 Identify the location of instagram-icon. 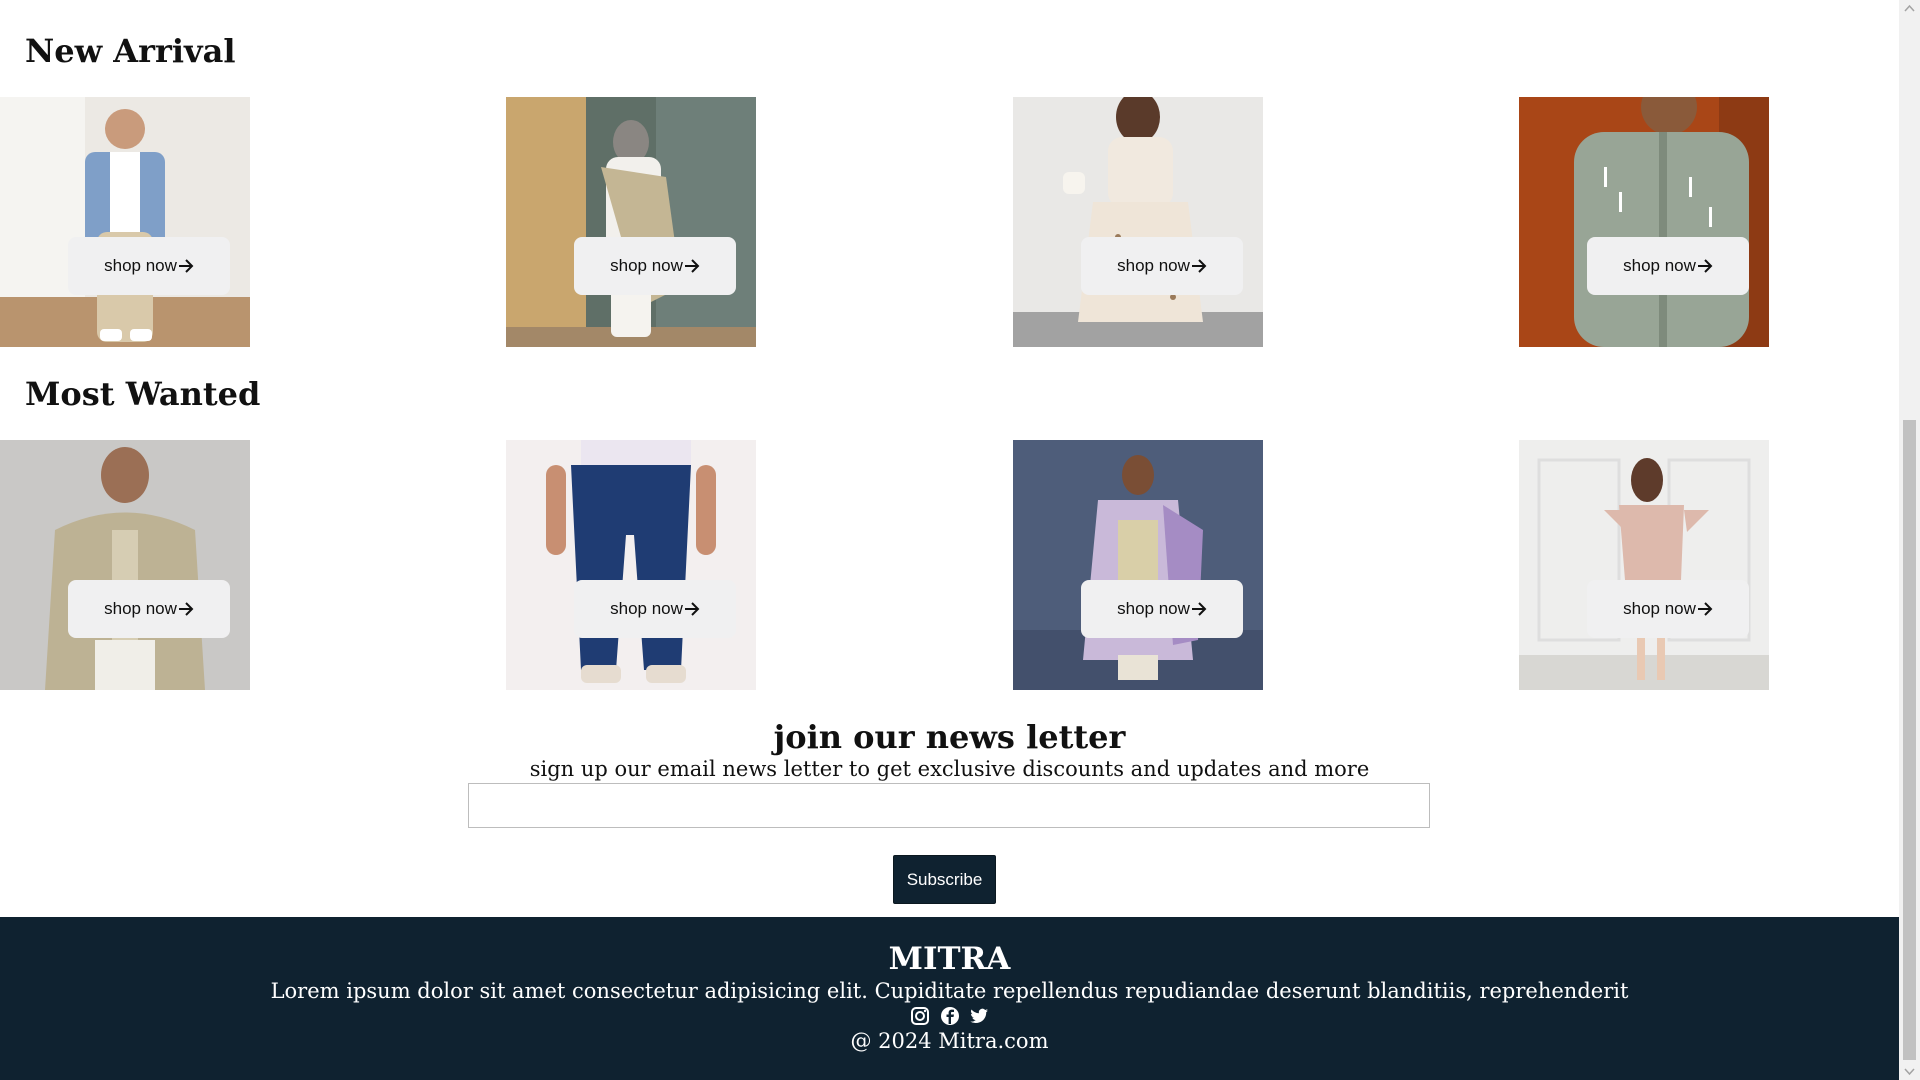
(920, 1016).